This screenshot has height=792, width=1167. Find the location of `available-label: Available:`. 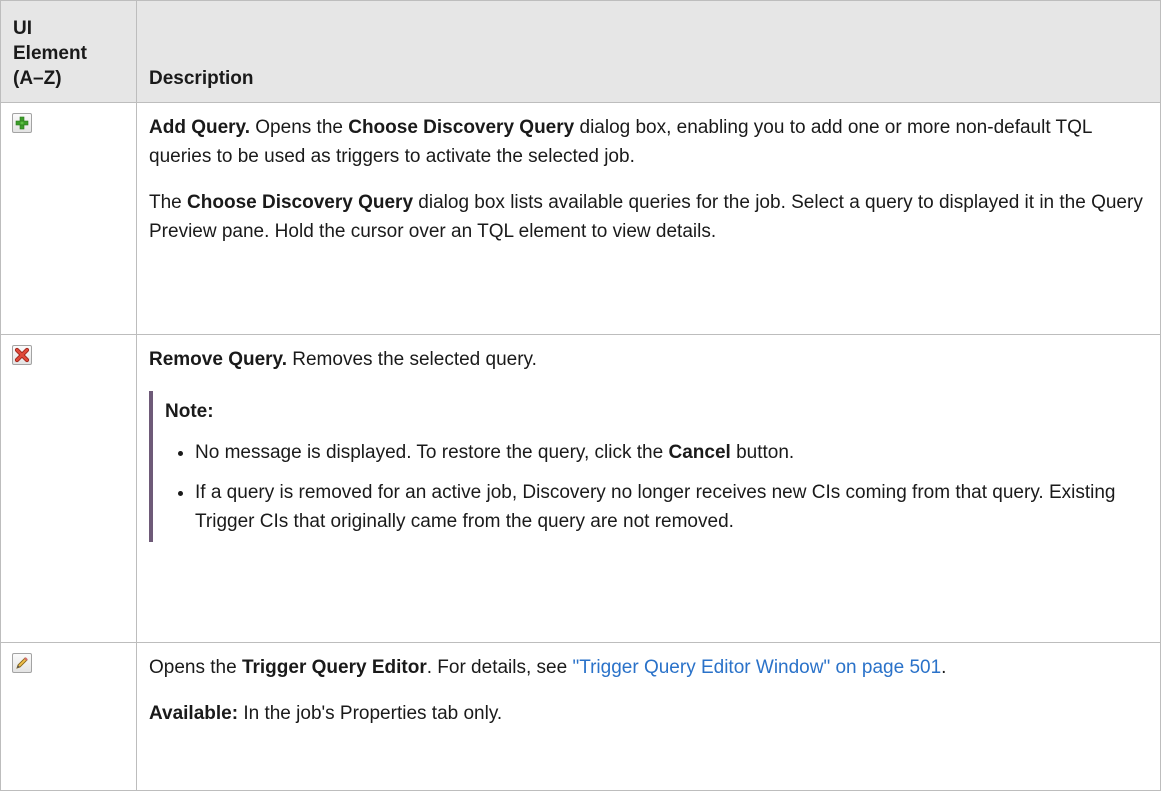

available-label: Available: is located at coordinates (194, 713).